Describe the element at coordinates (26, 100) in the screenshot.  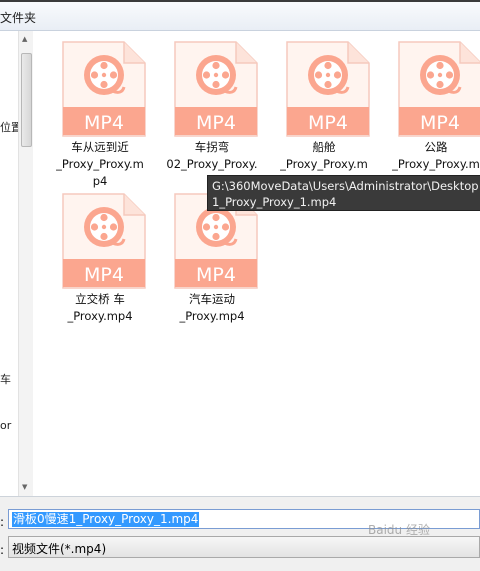
I see `scrollbar-thumb` at that location.